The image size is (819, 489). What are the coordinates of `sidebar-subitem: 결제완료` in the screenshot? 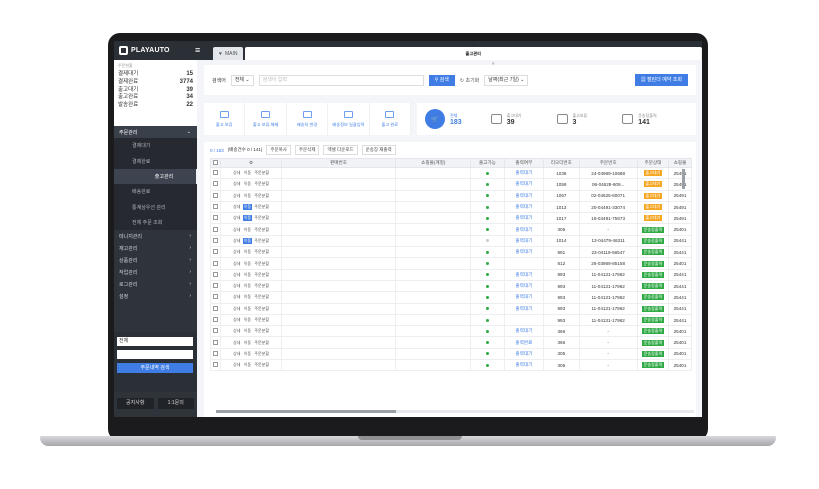 It's located at (155, 161).